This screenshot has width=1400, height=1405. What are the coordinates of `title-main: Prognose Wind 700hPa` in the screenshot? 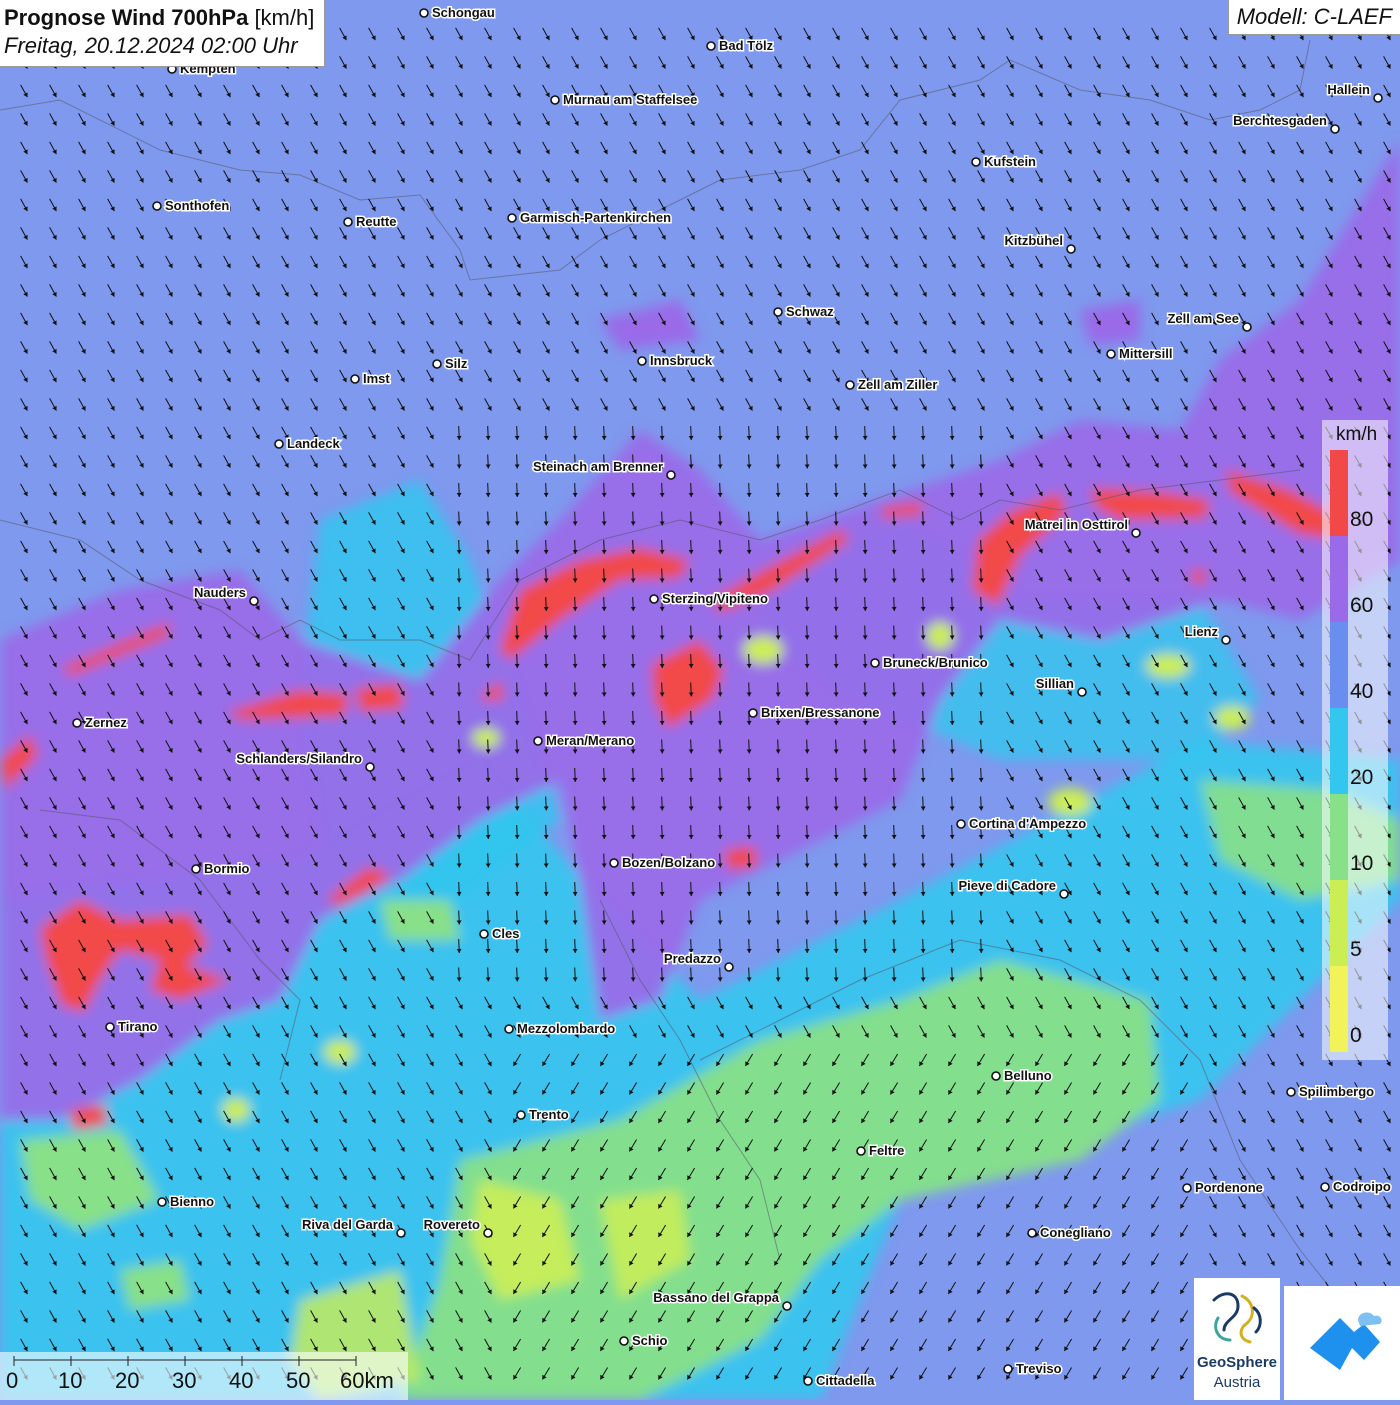 It's located at (126, 17).